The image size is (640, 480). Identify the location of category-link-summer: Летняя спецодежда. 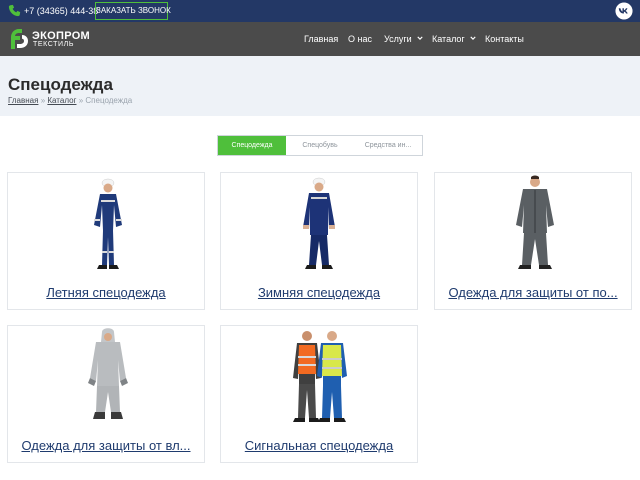
(106, 293).